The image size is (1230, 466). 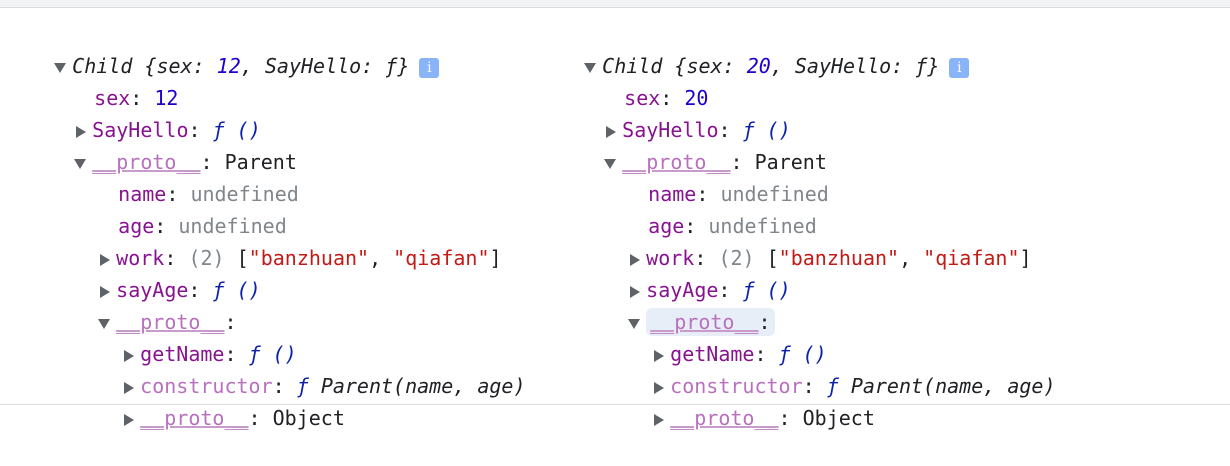 What do you see at coordinates (796, 48) in the screenshot?
I see `object-header: Child {sex: 20, SayHello: ƒ} i` at bounding box center [796, 48].